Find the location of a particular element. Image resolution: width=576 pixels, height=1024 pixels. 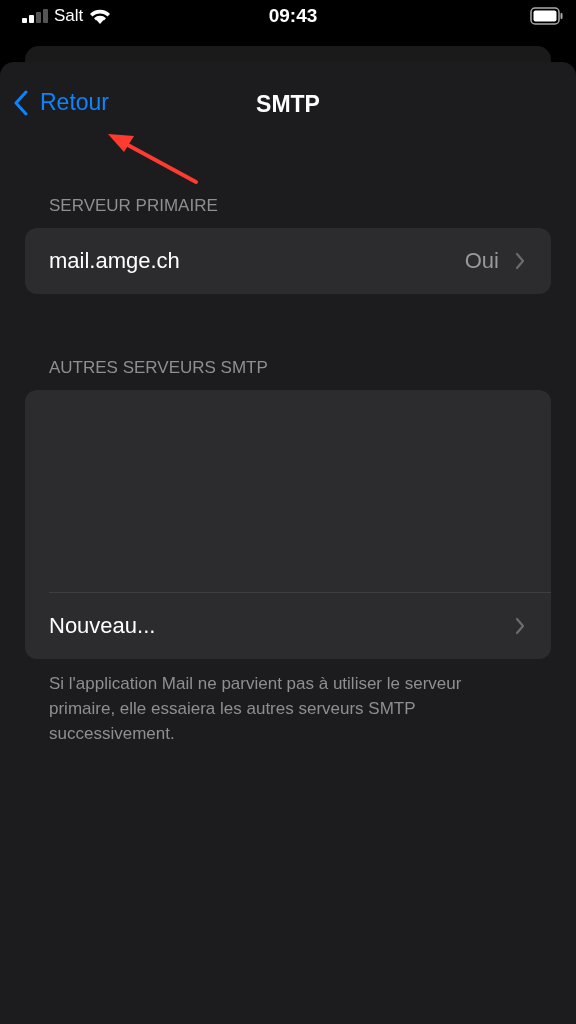

screen-title: SMTP is located at coordinates (288, 104).